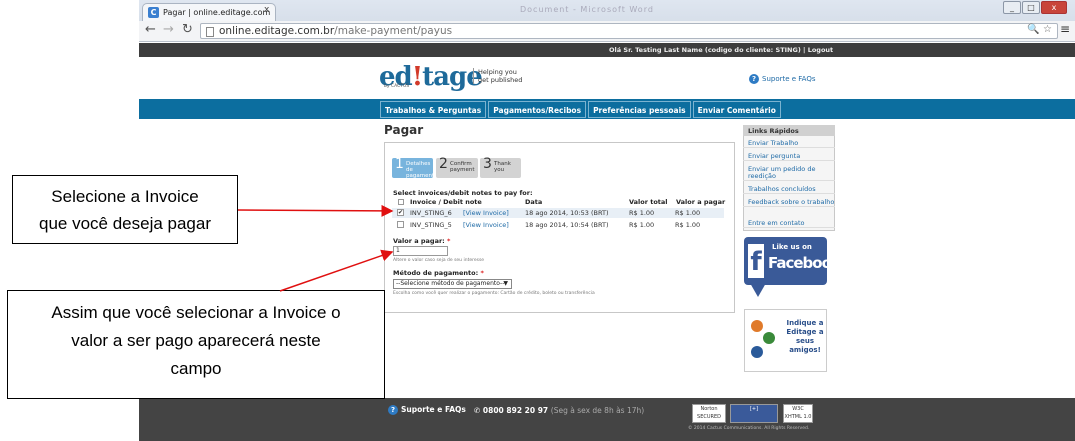 This screenshot has height=441, width=1075. What do you see at coordinates (537, 109) in the screenshot?
I see `nav-pagamentos: Pagamentos/Recibos` at bounding box center [537, 109].